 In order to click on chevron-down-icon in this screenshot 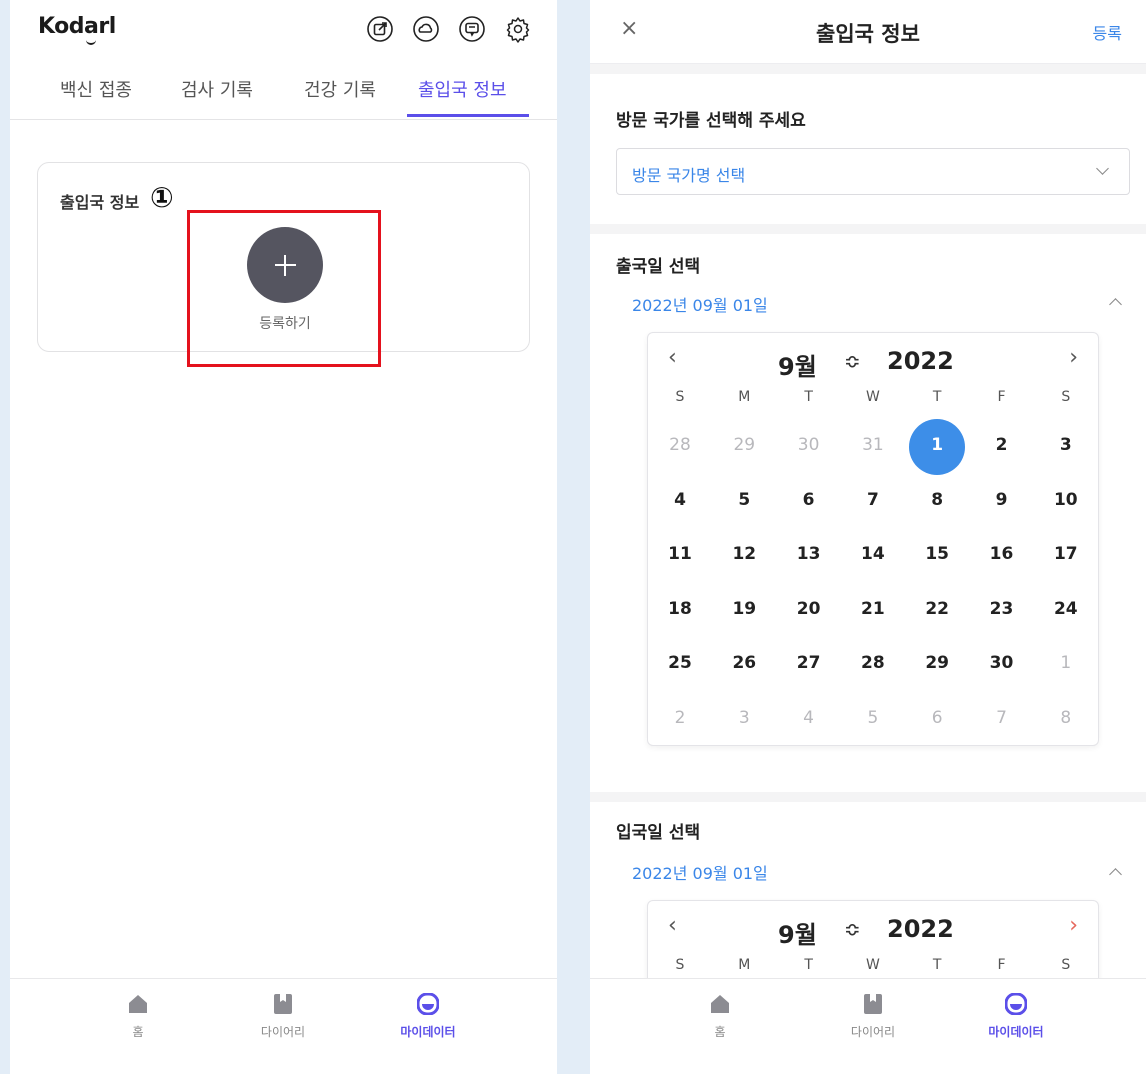, I will do `click(1102, 168)`.